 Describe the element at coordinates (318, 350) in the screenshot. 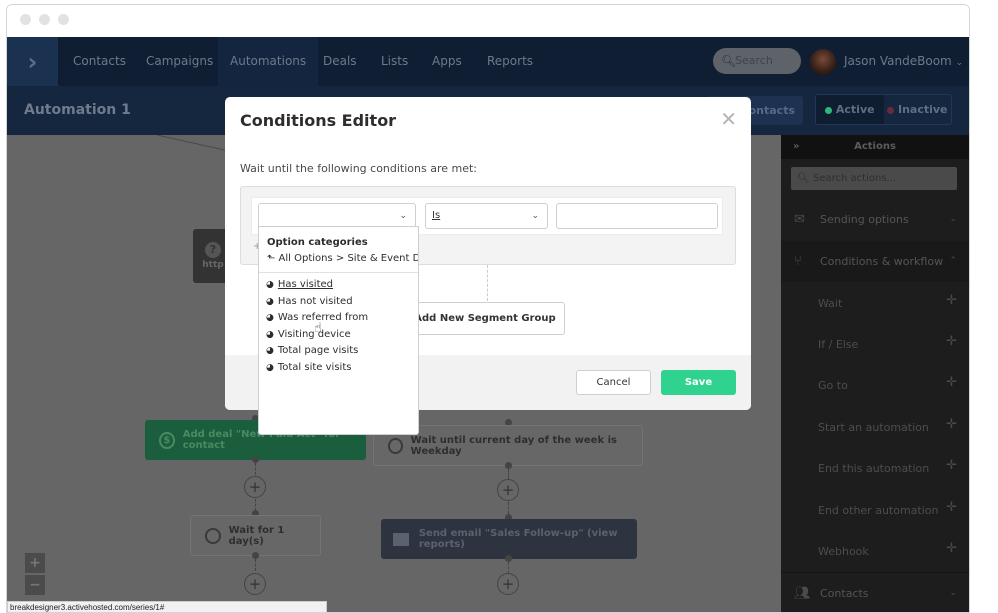

I see `option-label: Total page visits` at that location.